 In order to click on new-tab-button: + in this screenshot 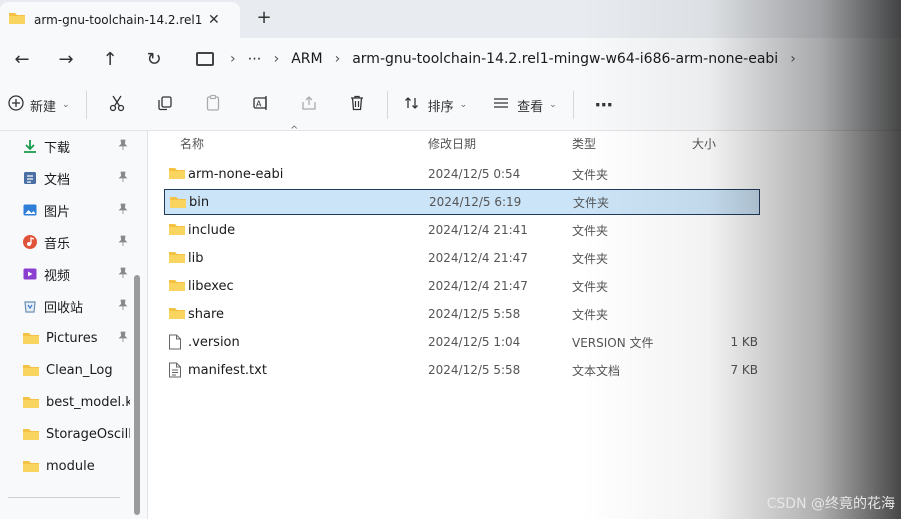, I will do `click(264, 18)`.